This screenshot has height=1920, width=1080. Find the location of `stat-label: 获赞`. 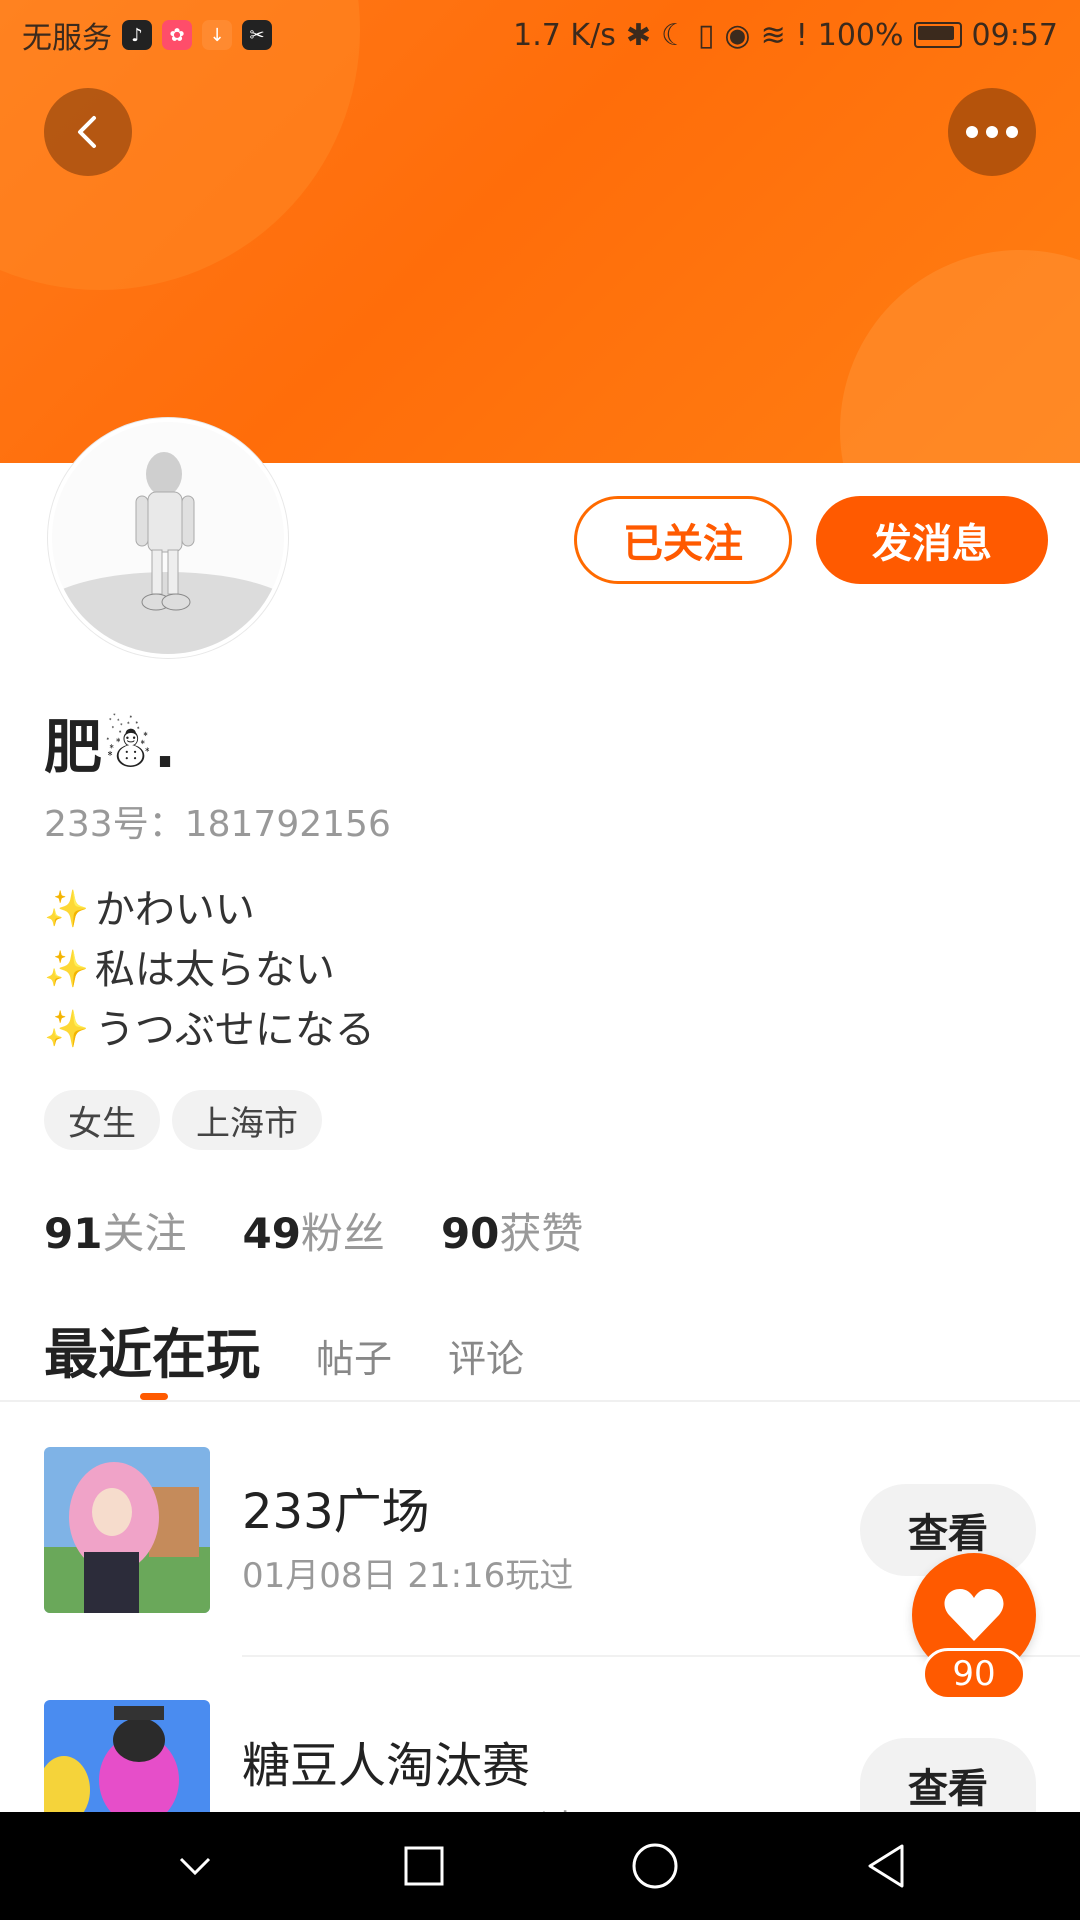

stat-label: 获赞 is located at coordinates (541, 1233).